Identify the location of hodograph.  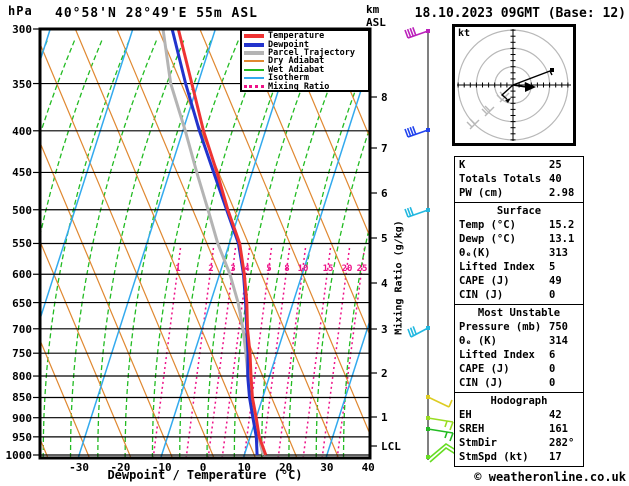
(514, 85).